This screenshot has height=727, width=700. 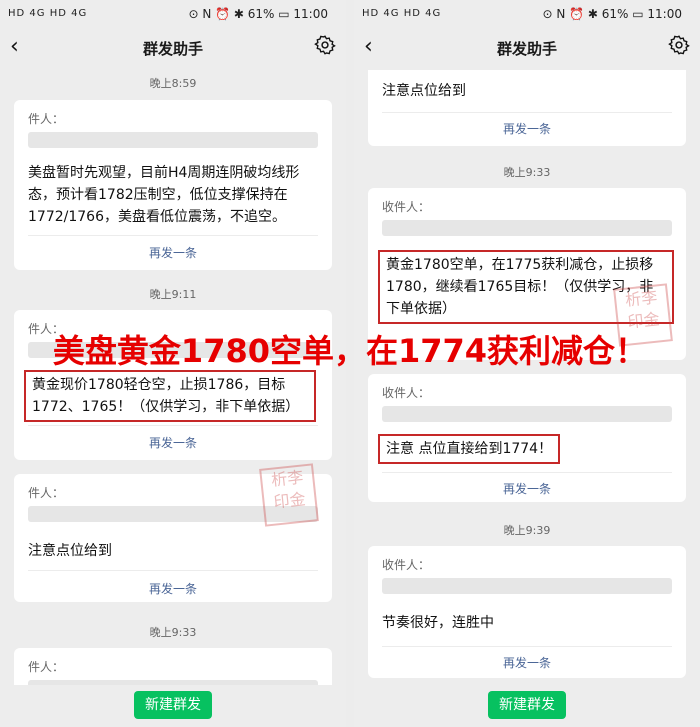 What do you see at coordinates (173, 294) in the screenshot?
I see `timestamp: 晚上9:11` at bounding box center [173, 294].